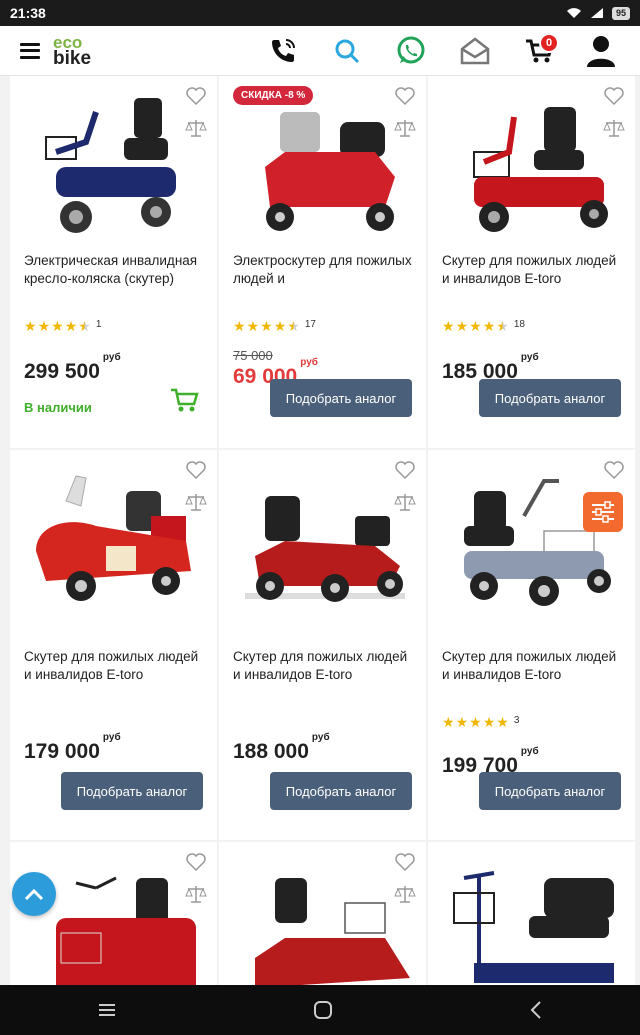 The width and height of the screenshot is (640, 1035). Describe the element at coordinates (273, 95) in the screenshot. I see `discount-badge: СКИДКА -8 %` at that location.